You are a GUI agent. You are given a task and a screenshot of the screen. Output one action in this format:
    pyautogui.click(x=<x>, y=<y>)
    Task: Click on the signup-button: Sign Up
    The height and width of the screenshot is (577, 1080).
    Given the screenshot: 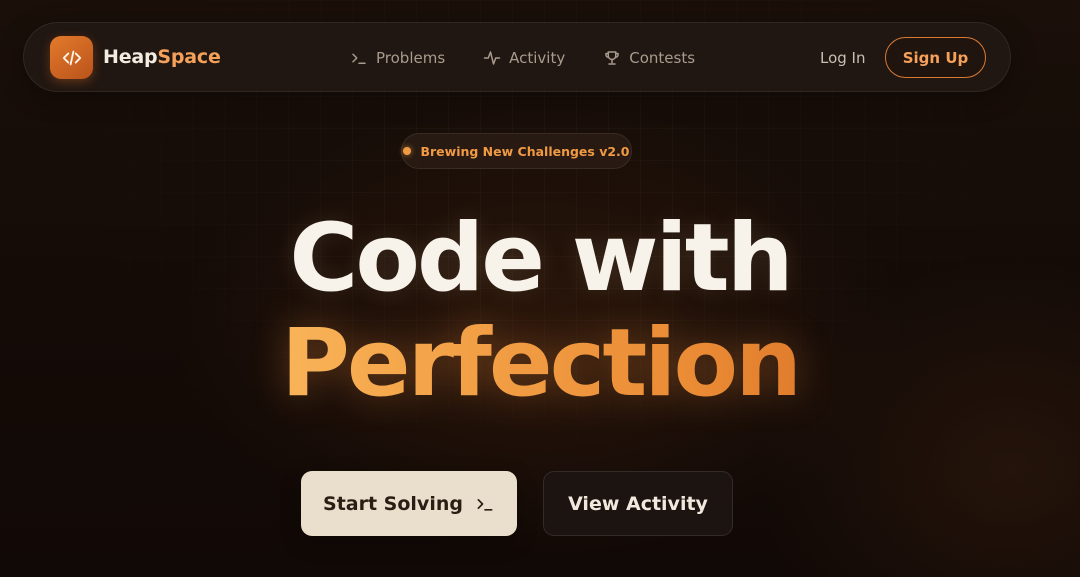 What is the action you would take?
    pyautogui.click(x=935, y=57)
    